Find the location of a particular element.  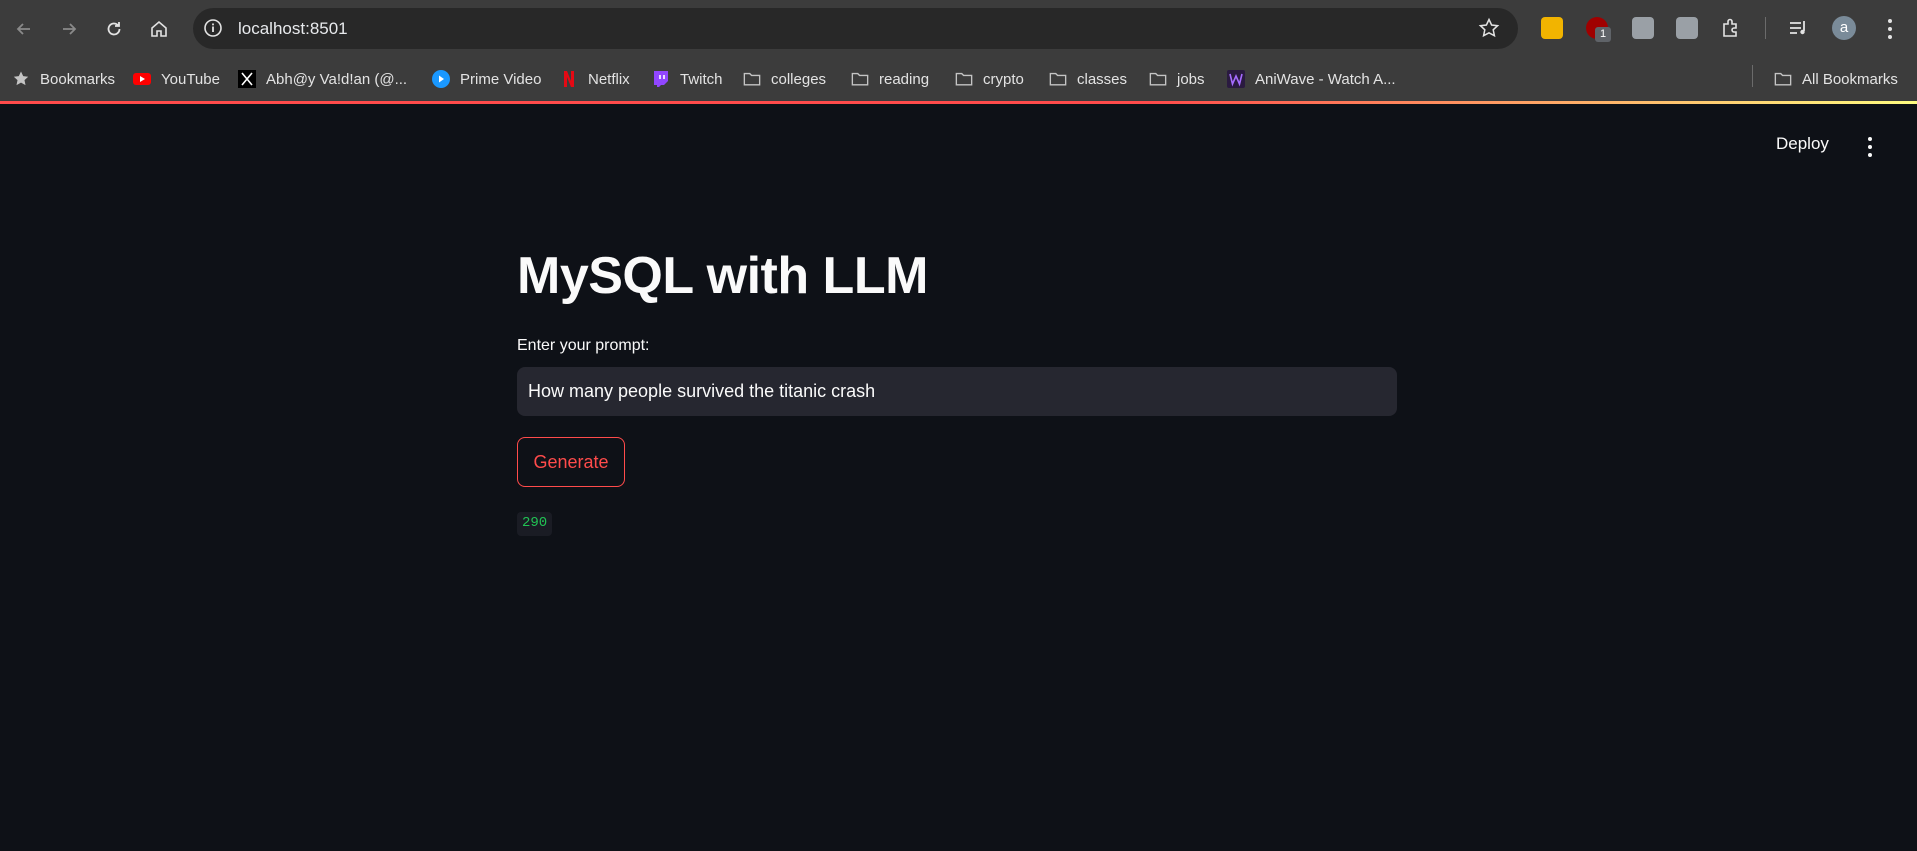

home-button is located at coordinates (159, 29).